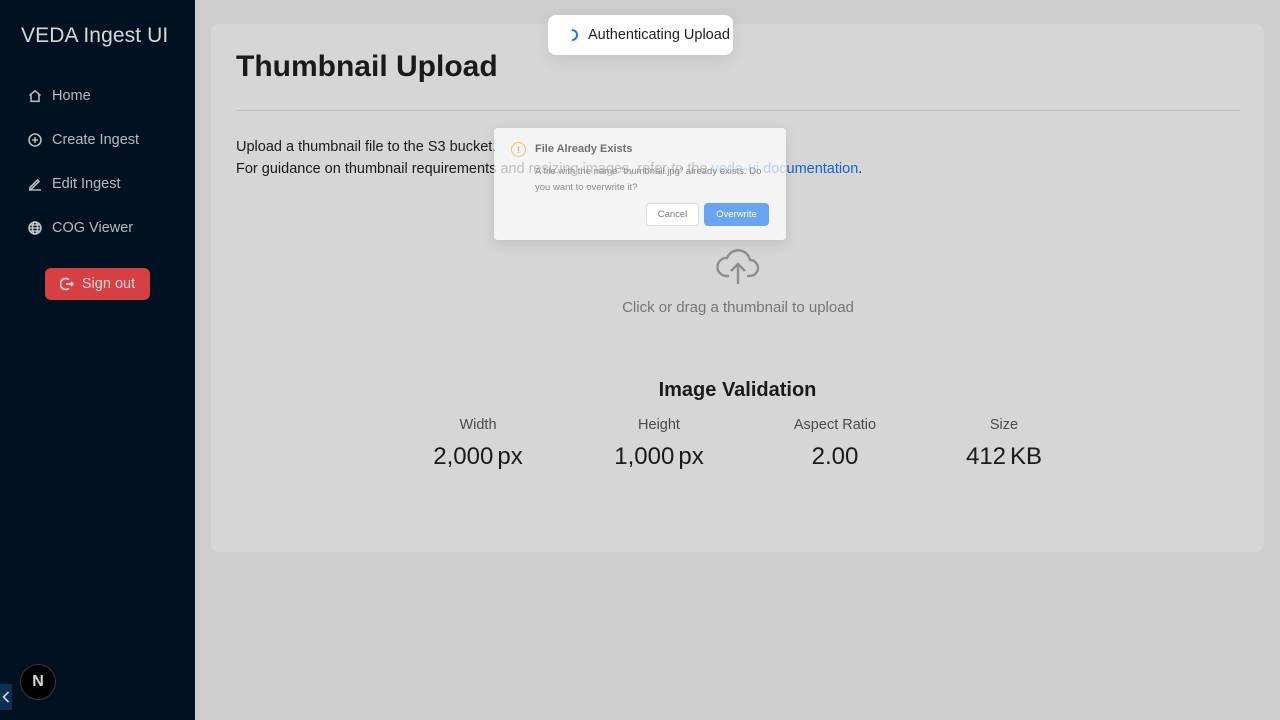 The image size is (1280, 720). What do you see at coordinates (659, 35) in the screenshot?
I see `toast-text: Authenticating Upload` at bounding box center [659, 35].